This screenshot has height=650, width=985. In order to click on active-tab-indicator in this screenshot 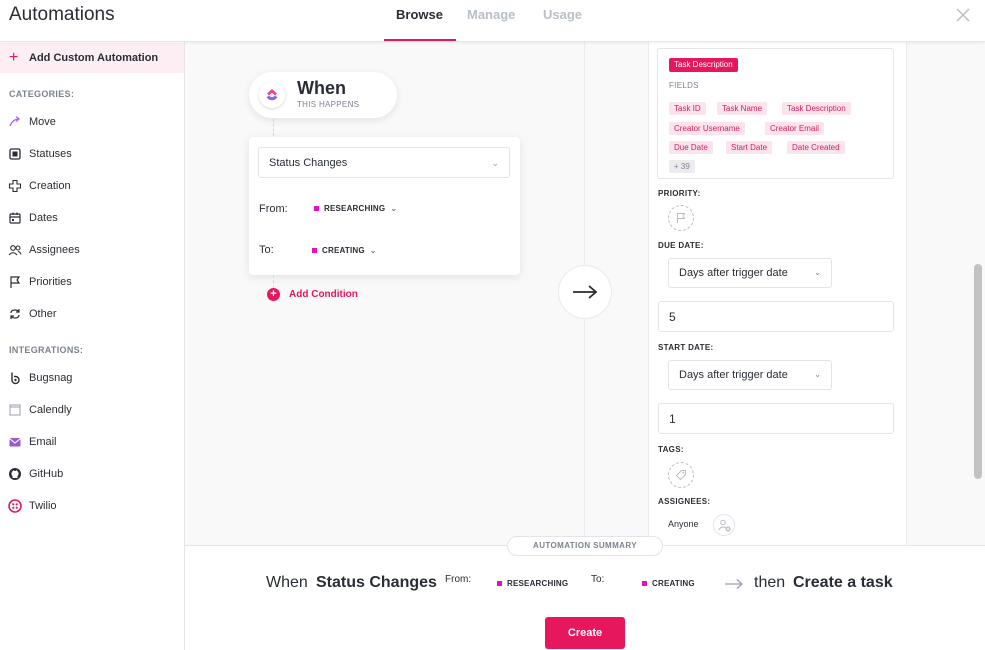, I will do `click(420, 40)`.